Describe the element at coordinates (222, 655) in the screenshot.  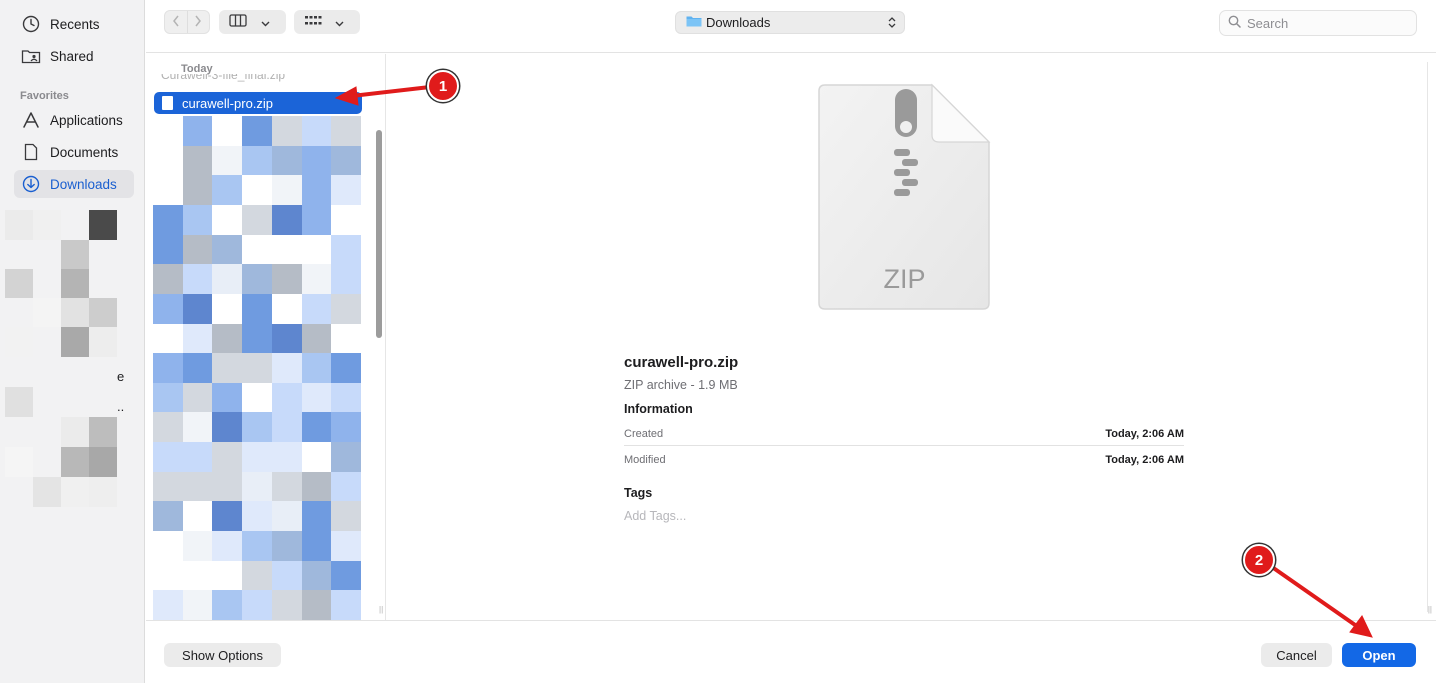
I see `show-options-button: Show Options` at that location.